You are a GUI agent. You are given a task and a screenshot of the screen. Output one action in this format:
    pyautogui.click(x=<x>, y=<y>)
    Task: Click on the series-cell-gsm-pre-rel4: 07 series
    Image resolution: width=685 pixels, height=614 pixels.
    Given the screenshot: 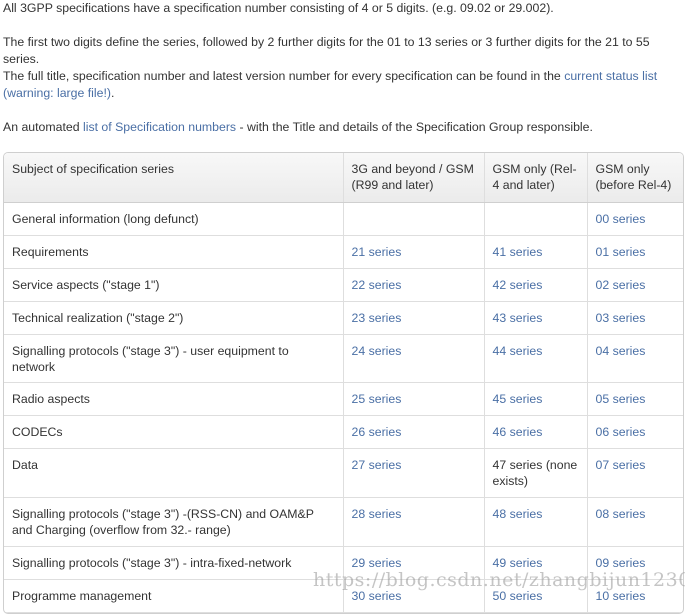 What is the action you would take?
    pyautogui.click(x=635, y=473)
    